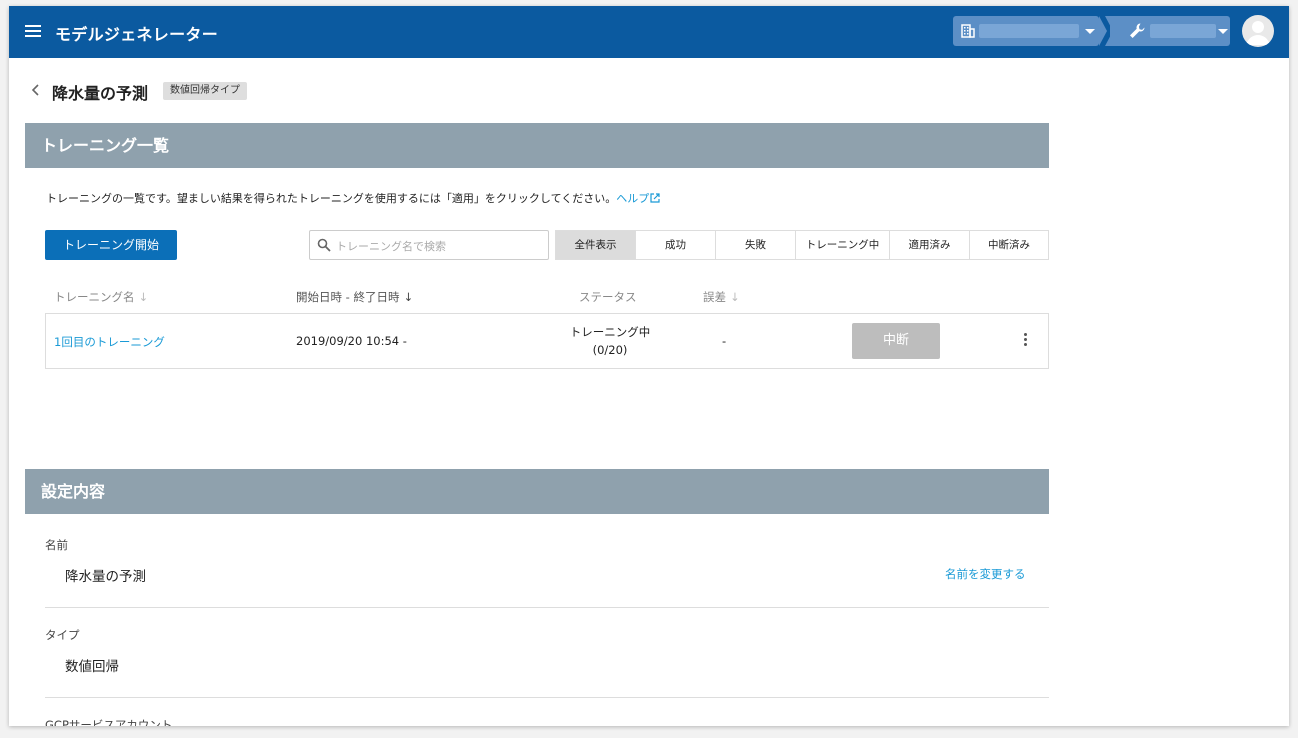 The width and height of the screenshot is (1298, 738). Describe the element at coordinates (1026, 340) in the screenshot. I see `more-options-icon` at that location.